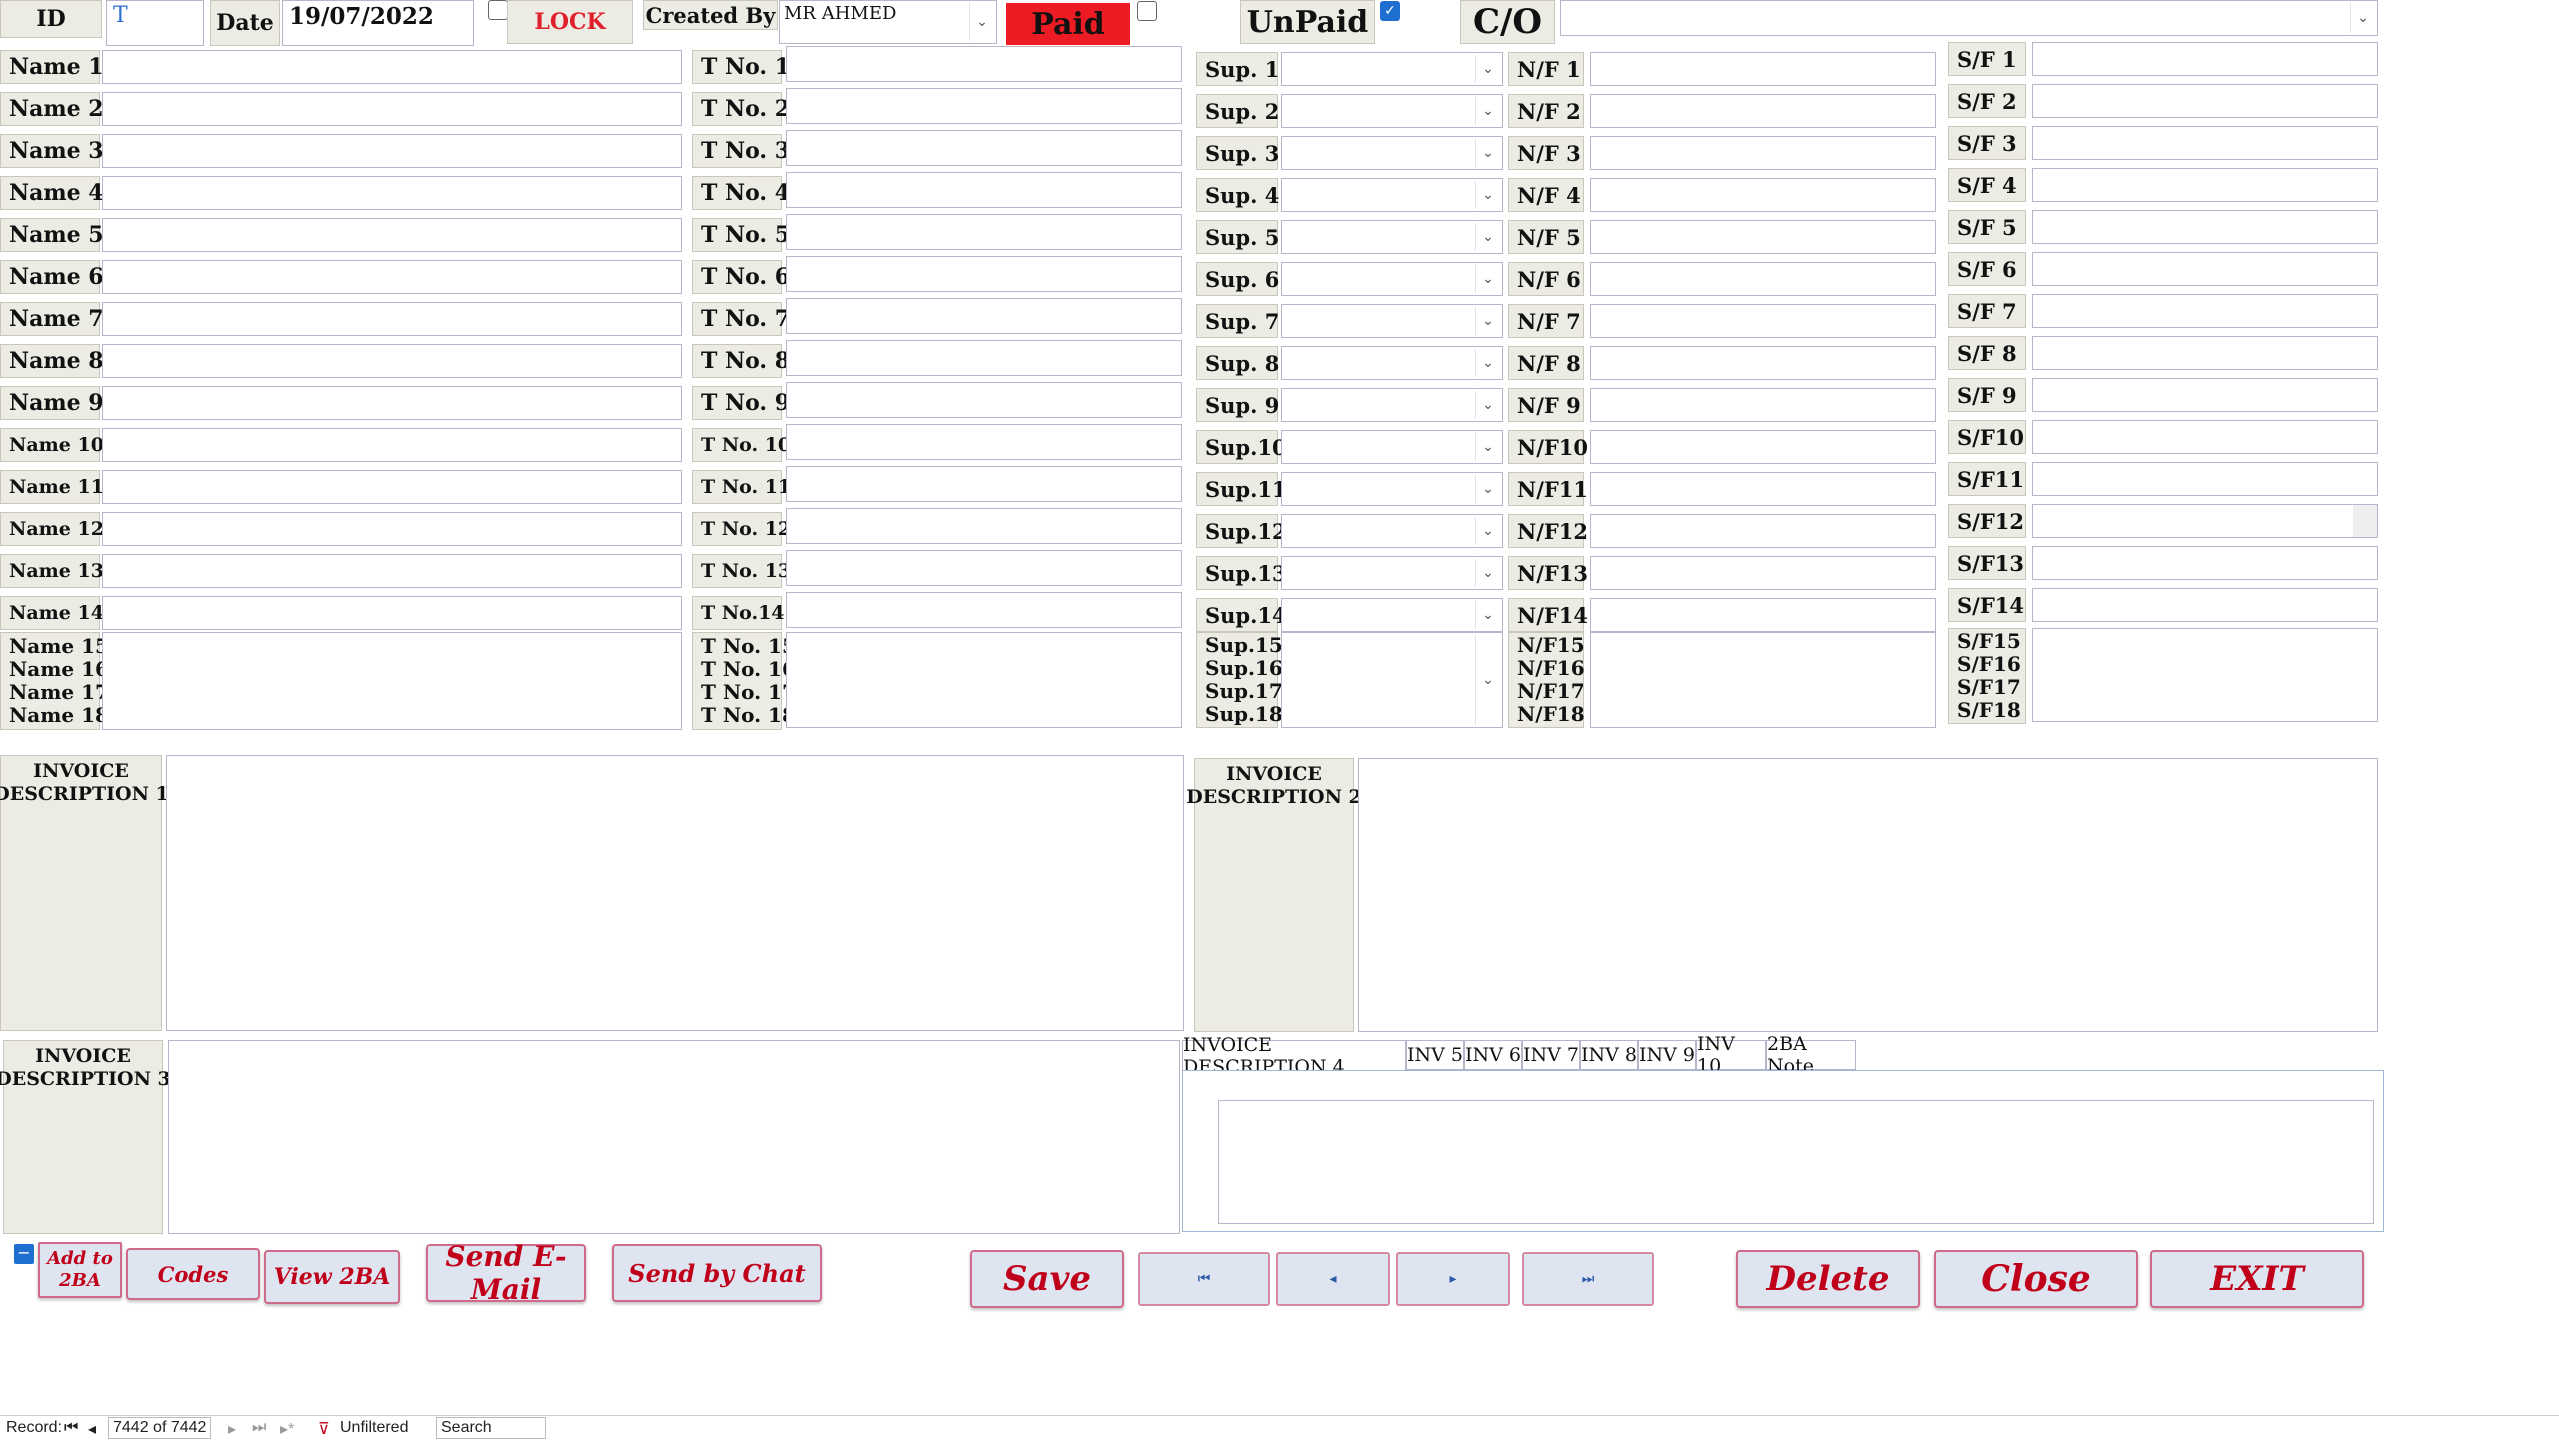 The width and height of the screenshot is (2559, 1440). Describe the element at coordinates (1763, 680) in the screenshot. I see `nf-group-field` at that location.